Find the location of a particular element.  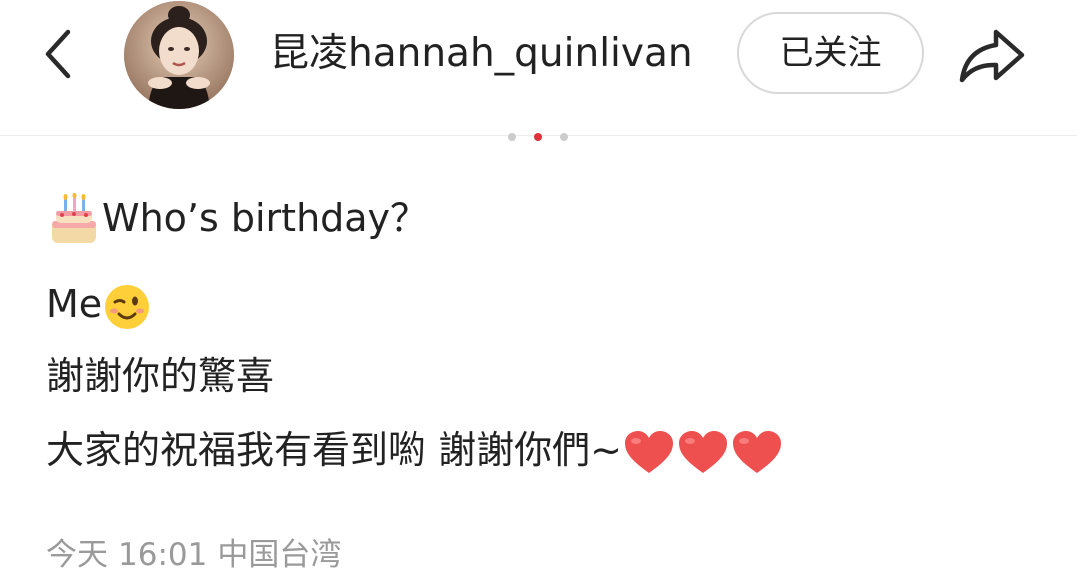

post-line-1: Who’s birthday？ is located at coordinates (237, 219).